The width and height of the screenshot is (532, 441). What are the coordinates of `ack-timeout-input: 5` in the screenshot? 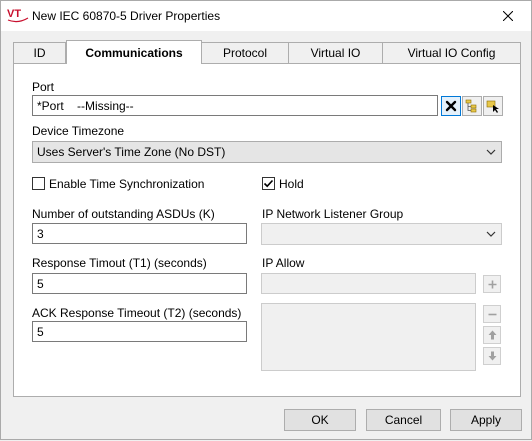 It's located at (139, 331).